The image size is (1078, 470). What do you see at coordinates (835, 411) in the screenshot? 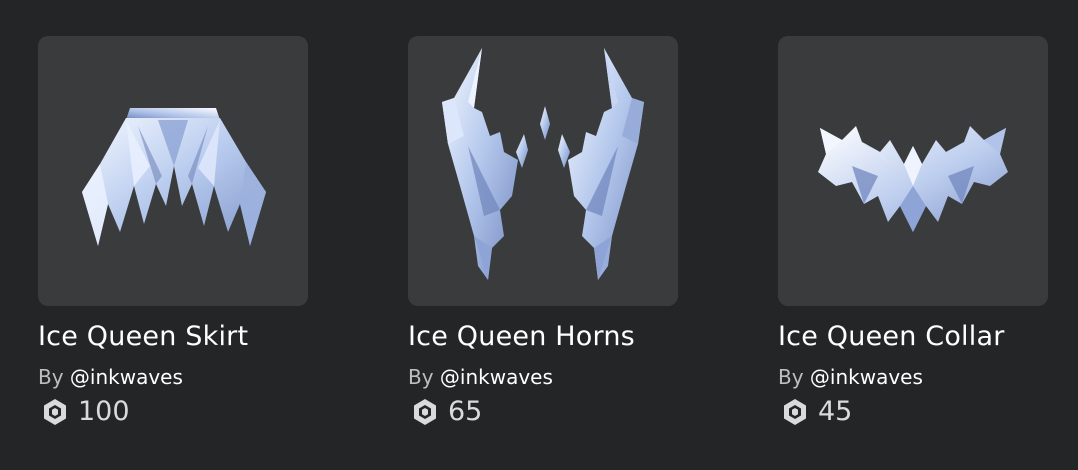
I see `item-price: 45` at bounding box center [835, 411].